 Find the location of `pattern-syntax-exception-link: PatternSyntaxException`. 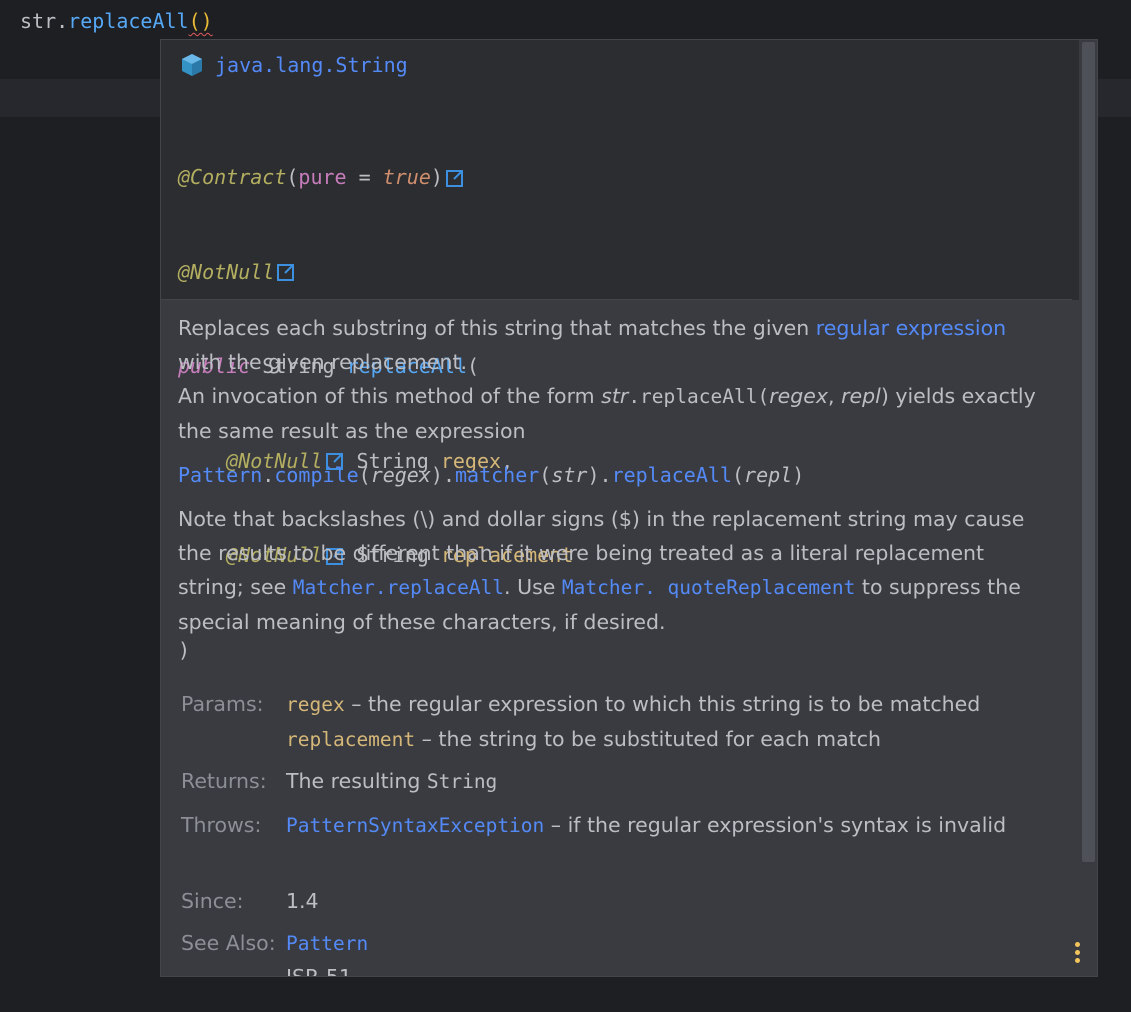

pattern-syntax-exception-link: PatternSyntaxException is located at coordinates (415, 825).